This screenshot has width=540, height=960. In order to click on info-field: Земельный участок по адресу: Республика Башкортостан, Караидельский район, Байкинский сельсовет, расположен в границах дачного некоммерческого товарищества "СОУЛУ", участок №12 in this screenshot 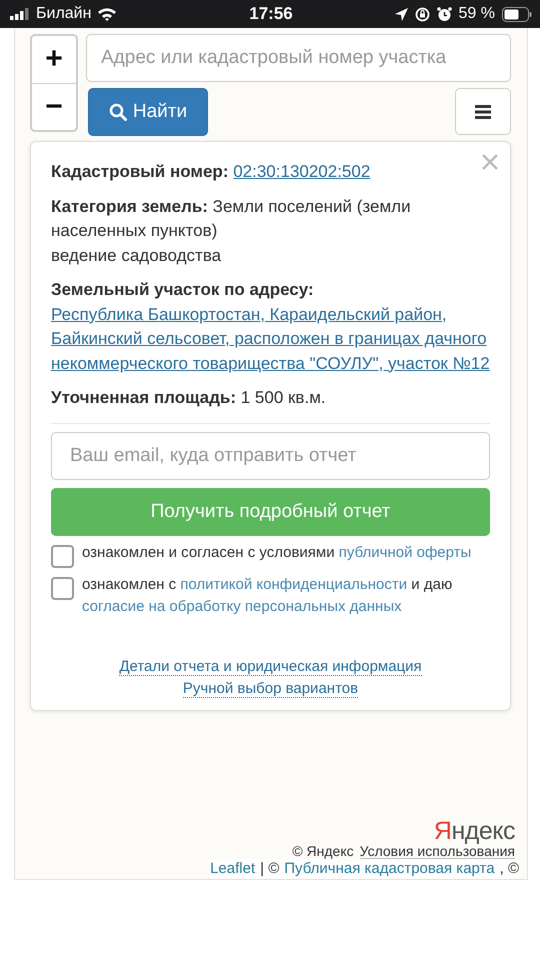, I will do `click(270, 327)`.